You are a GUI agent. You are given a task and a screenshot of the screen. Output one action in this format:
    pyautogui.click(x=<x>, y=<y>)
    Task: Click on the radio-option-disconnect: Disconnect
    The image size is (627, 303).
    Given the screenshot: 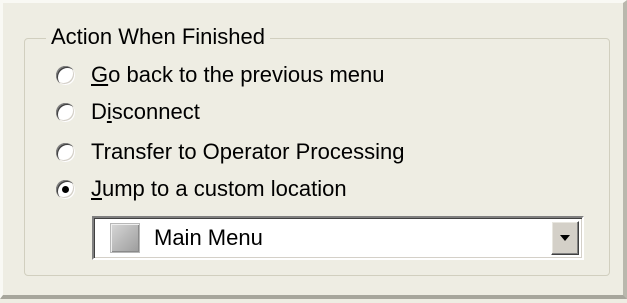 What is the action you would take?
    pyautogui.click(x=128, y=112)
    